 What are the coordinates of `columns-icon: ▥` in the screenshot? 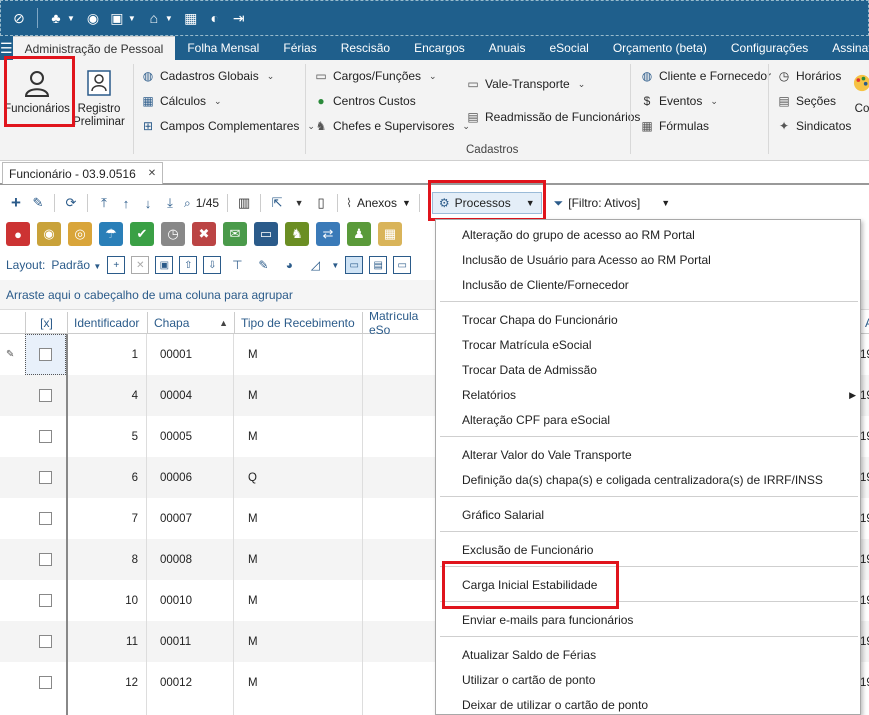 It's located at (244, 203).